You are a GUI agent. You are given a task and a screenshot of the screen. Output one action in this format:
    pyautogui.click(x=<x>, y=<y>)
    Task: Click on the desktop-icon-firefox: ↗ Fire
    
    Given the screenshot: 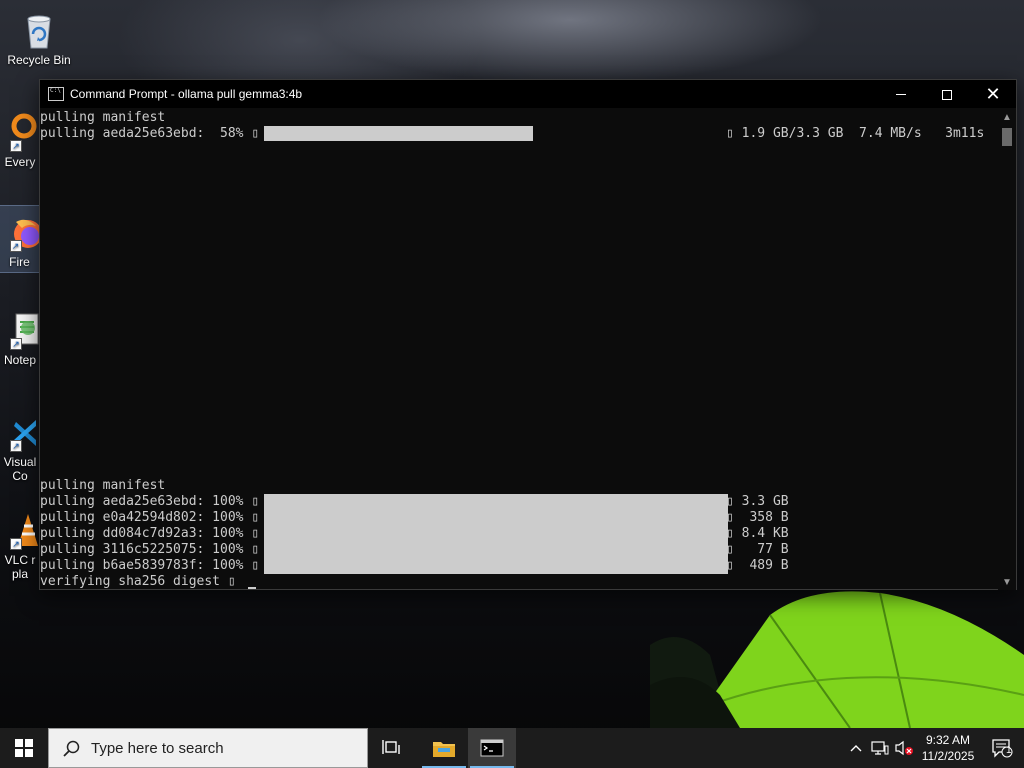 What is the action you would take?
    pyautogui.click(x=21, y=239)
    